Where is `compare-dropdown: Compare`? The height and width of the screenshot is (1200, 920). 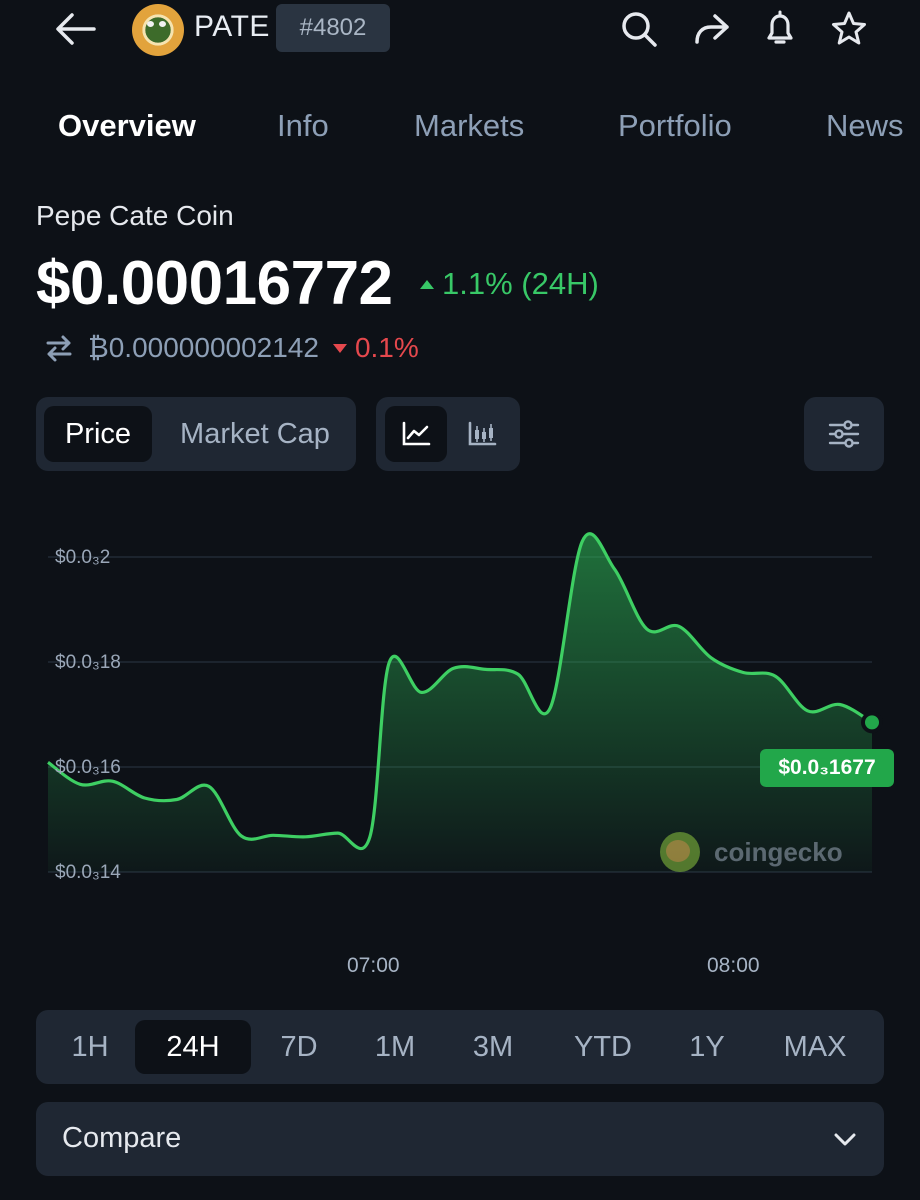 compare-dropdown: Compare is located at coordinates (460, 1139).